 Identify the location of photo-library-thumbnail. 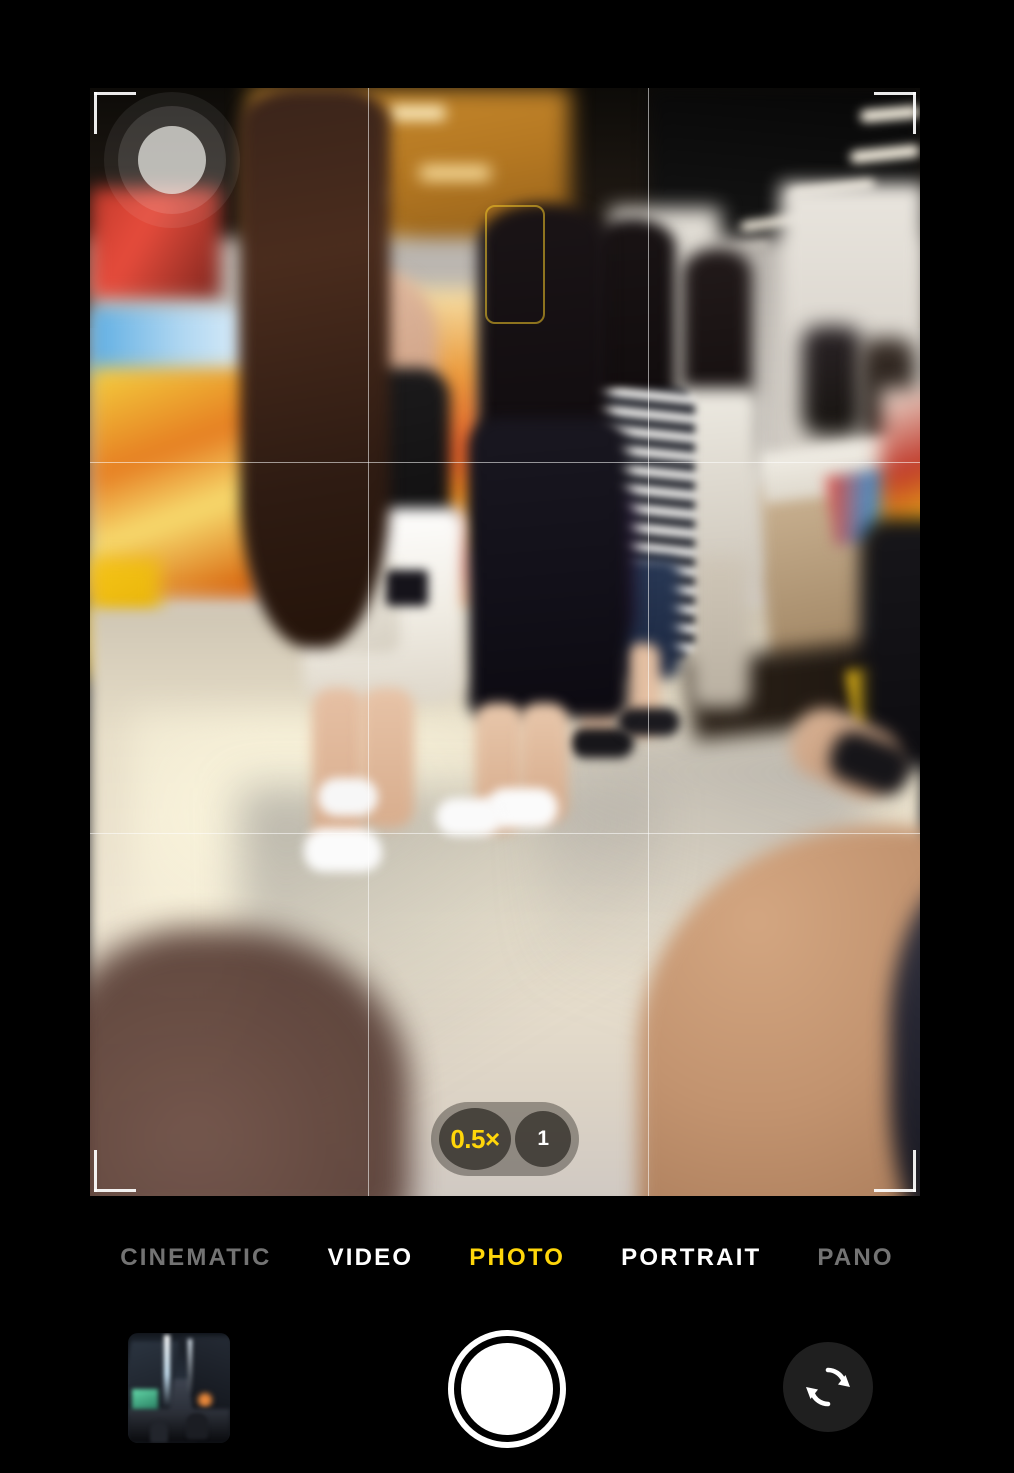
(179, 1388).